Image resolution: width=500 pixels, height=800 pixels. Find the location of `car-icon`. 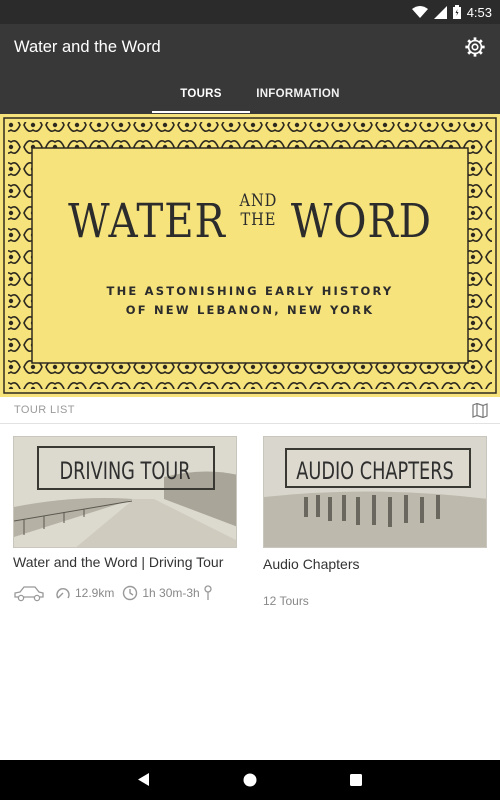

car-icon is located at coordinates (29, 594).